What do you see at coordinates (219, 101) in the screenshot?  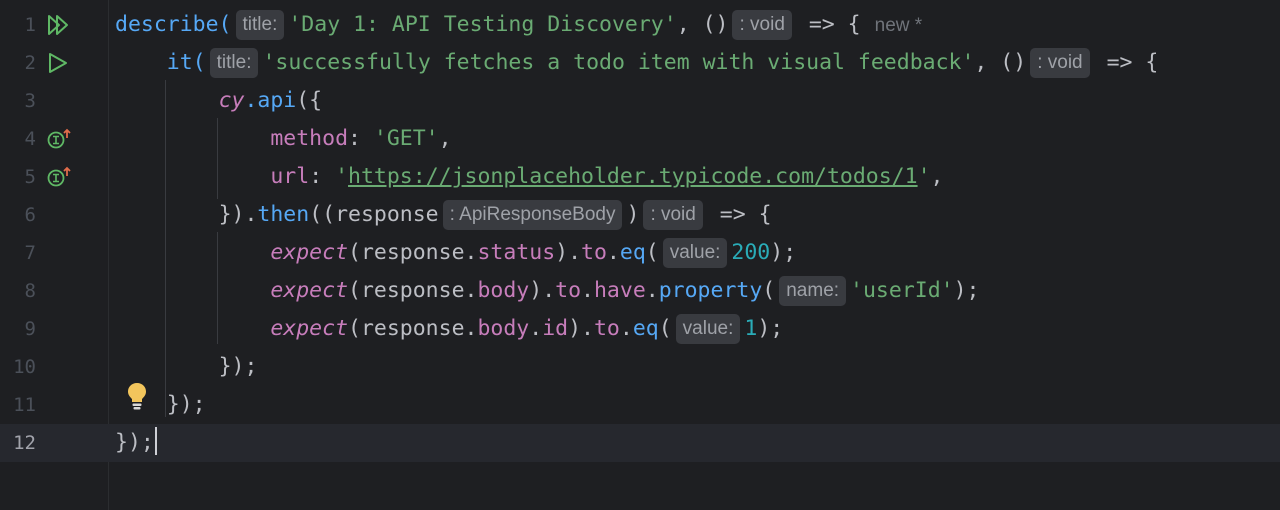 I see `code-text: cy.api({` at bounding box center [219, 101].